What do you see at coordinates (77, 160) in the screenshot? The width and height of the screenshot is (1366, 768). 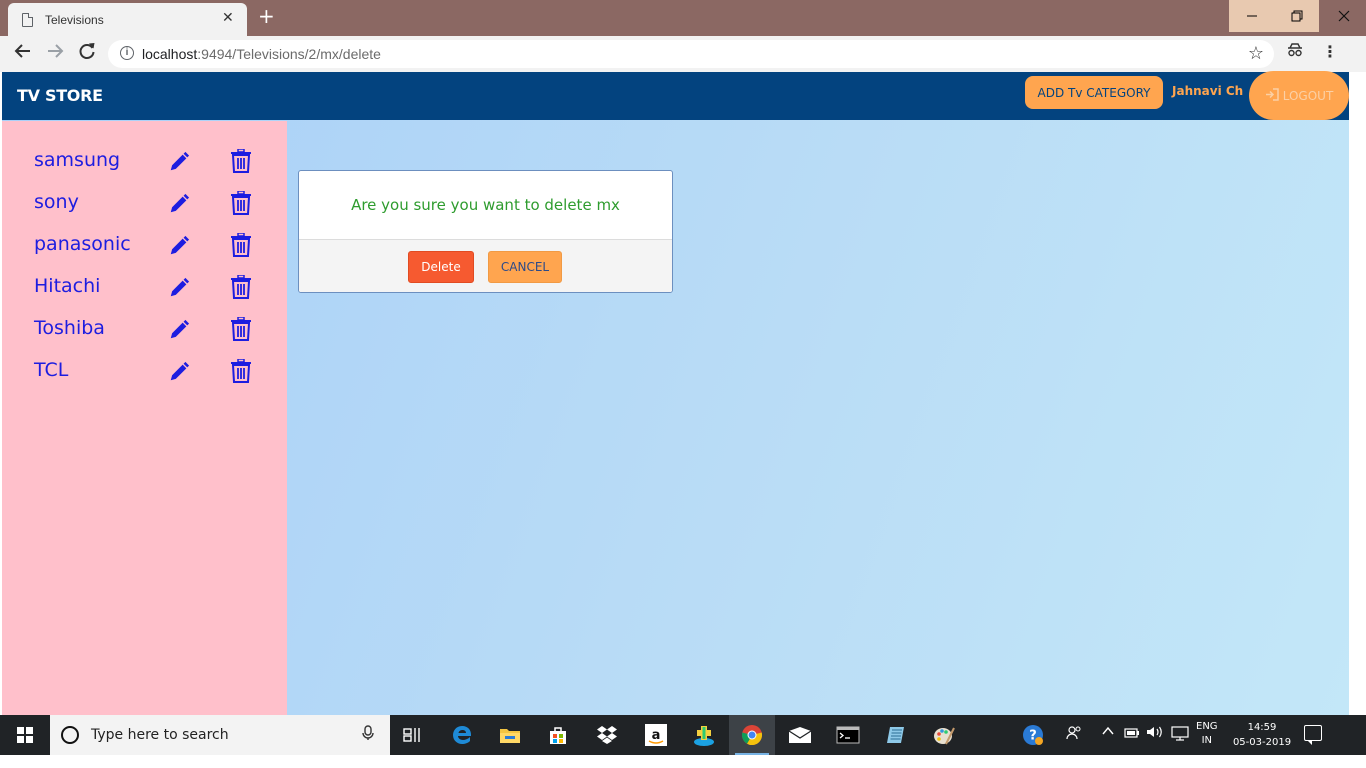 I see `brand-link: samsung` at bounding box center [77, 160].